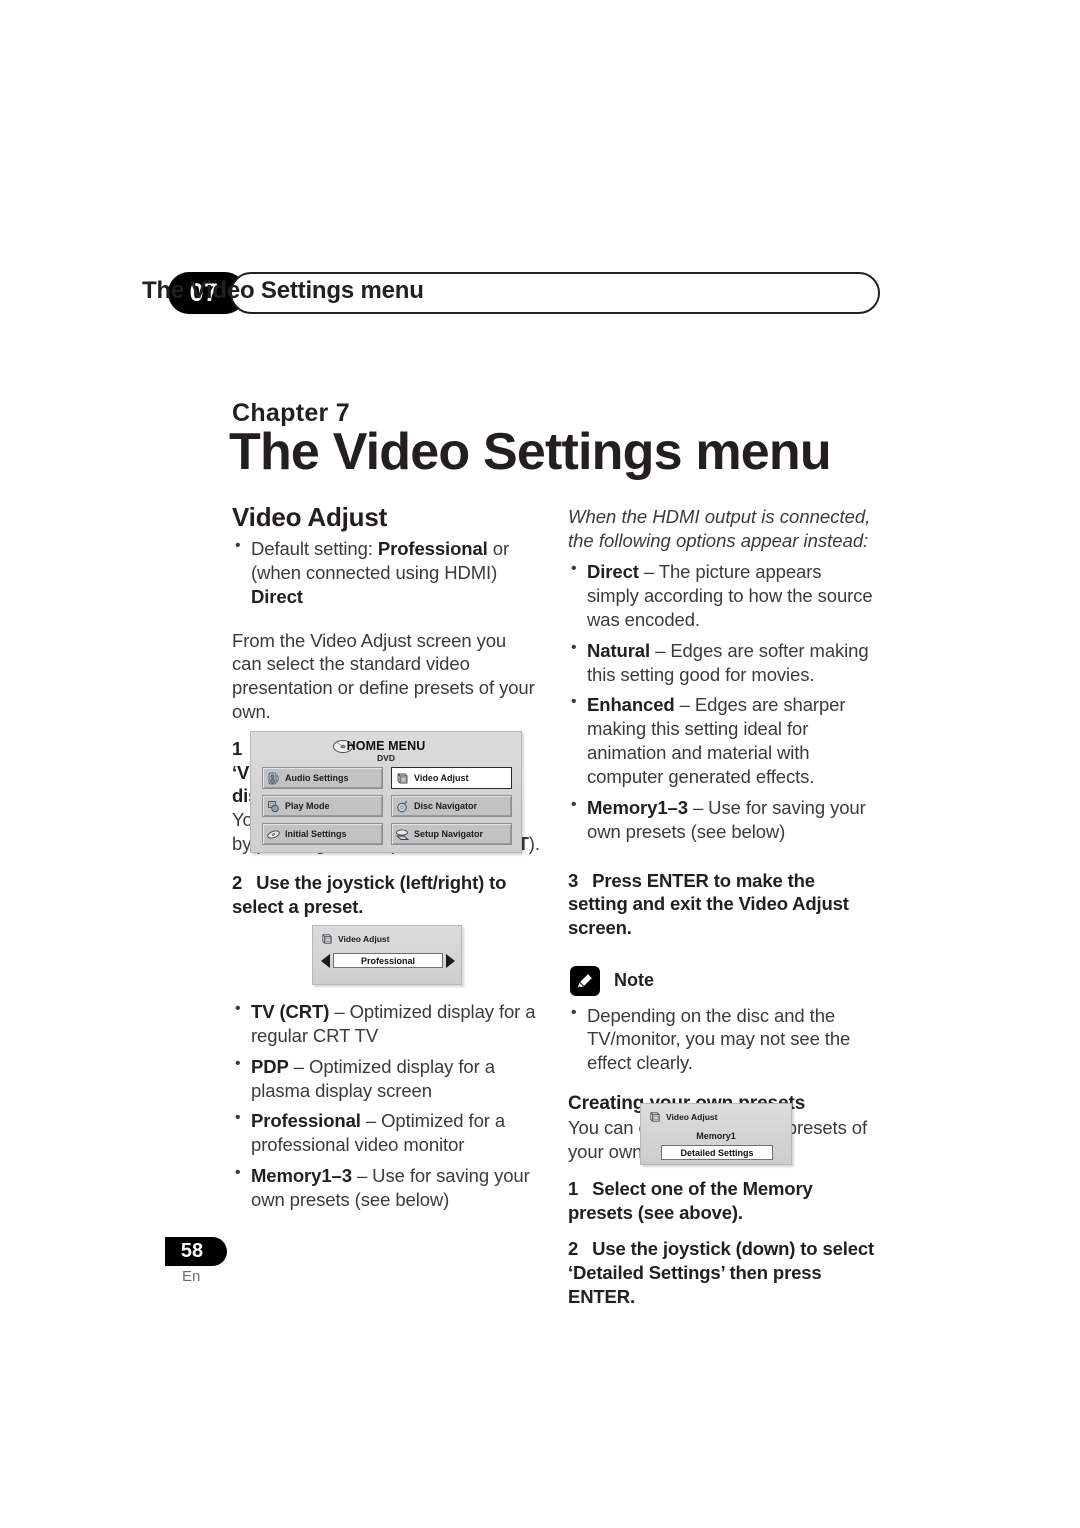 Image resolution: width=1080 pixels, height=1528 pixels. Describe the element at coordinates (573, 1188) in the screenshot. I see `creating-step-1-number: 1` at that location.